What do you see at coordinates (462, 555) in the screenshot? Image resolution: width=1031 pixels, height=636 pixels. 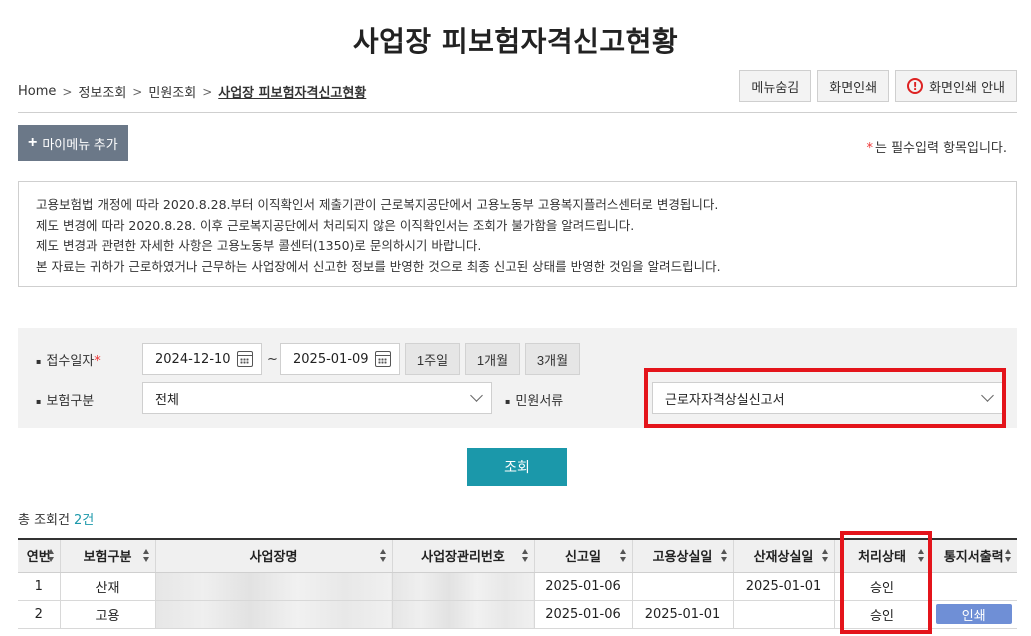 I see `column-header-workplace-id: 사업장관리번호` at bounding box center [462, 555].